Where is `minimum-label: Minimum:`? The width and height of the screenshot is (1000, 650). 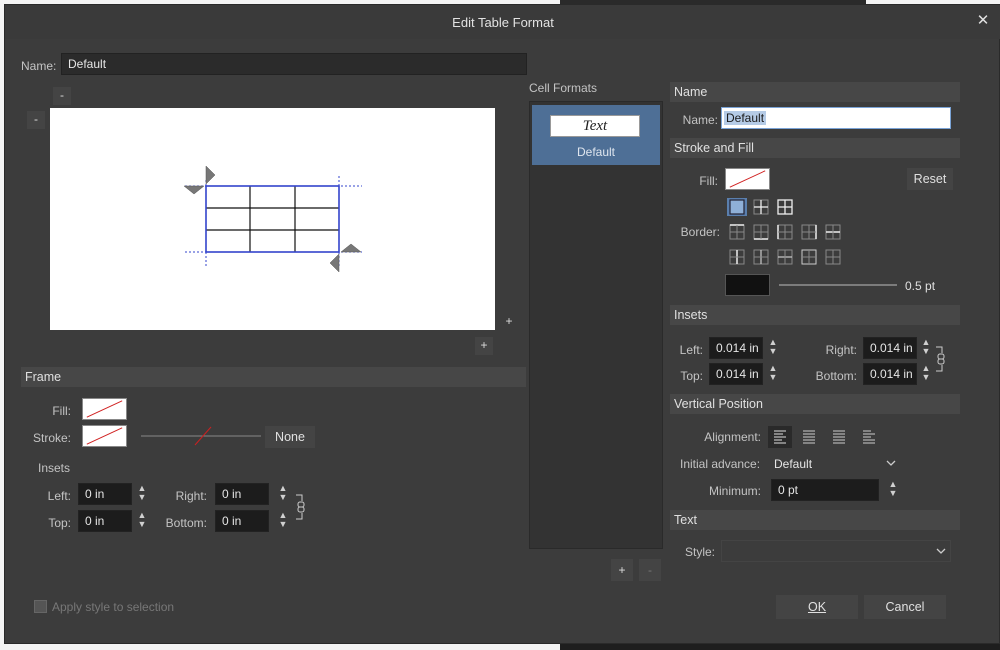 minimum-label: Minimum: is located at coordinates (734, 491).